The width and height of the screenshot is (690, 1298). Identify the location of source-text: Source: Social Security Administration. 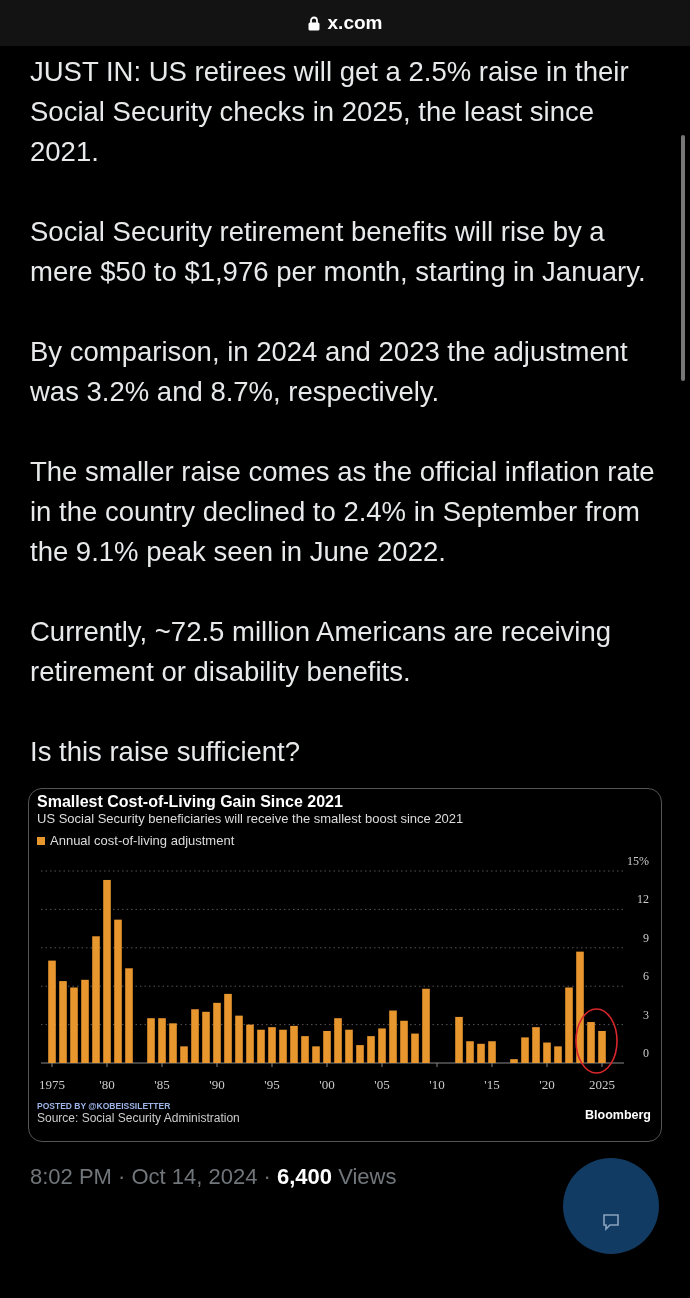
(138, 1118).